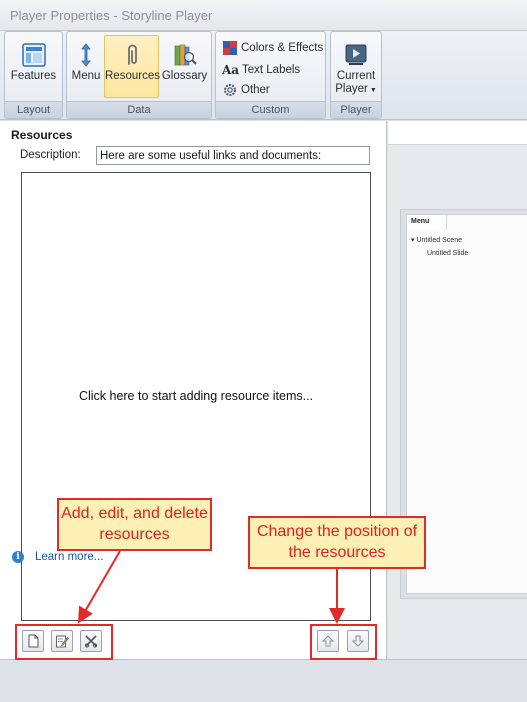  I want to click on preview-menu-tab: Menu, so click(427, 222).